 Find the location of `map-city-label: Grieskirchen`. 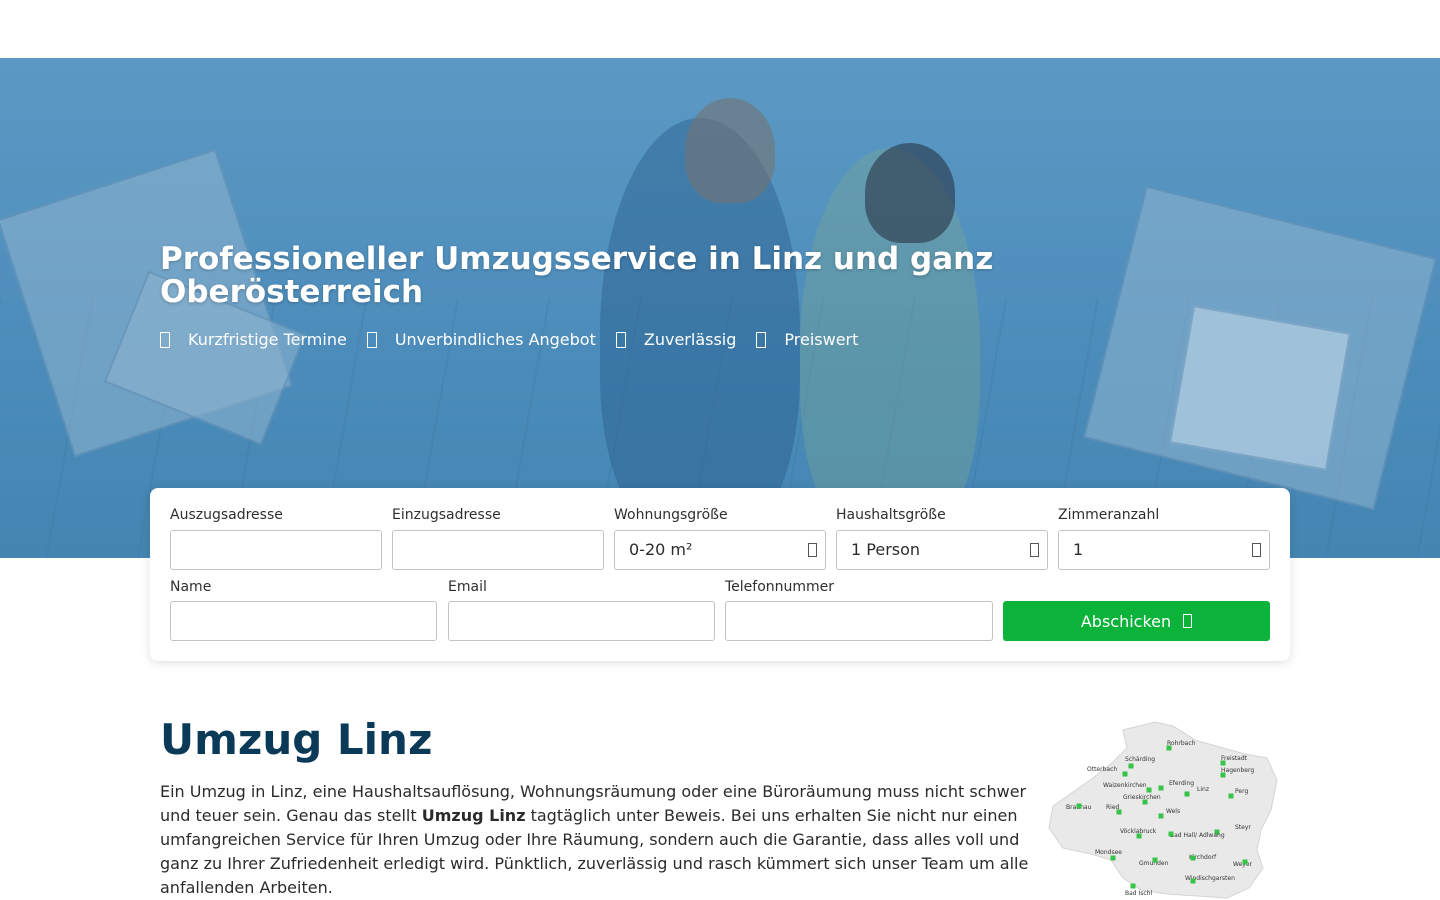

map-city-label: Grieskirchen is located at coordinates (1142, 797).